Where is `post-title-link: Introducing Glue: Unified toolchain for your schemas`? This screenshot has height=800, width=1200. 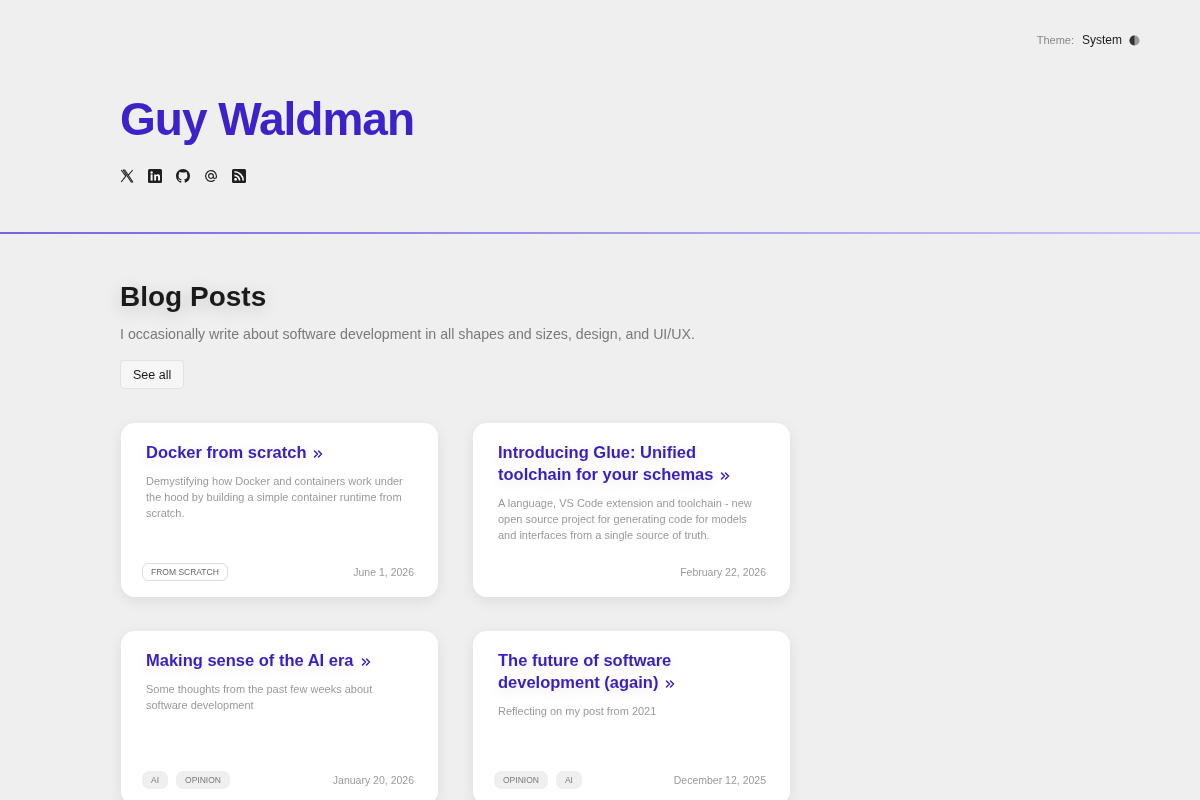 post-title-link: Introducing Glue: Unified toolchain for your schemas is located at coordinates (620, 463).